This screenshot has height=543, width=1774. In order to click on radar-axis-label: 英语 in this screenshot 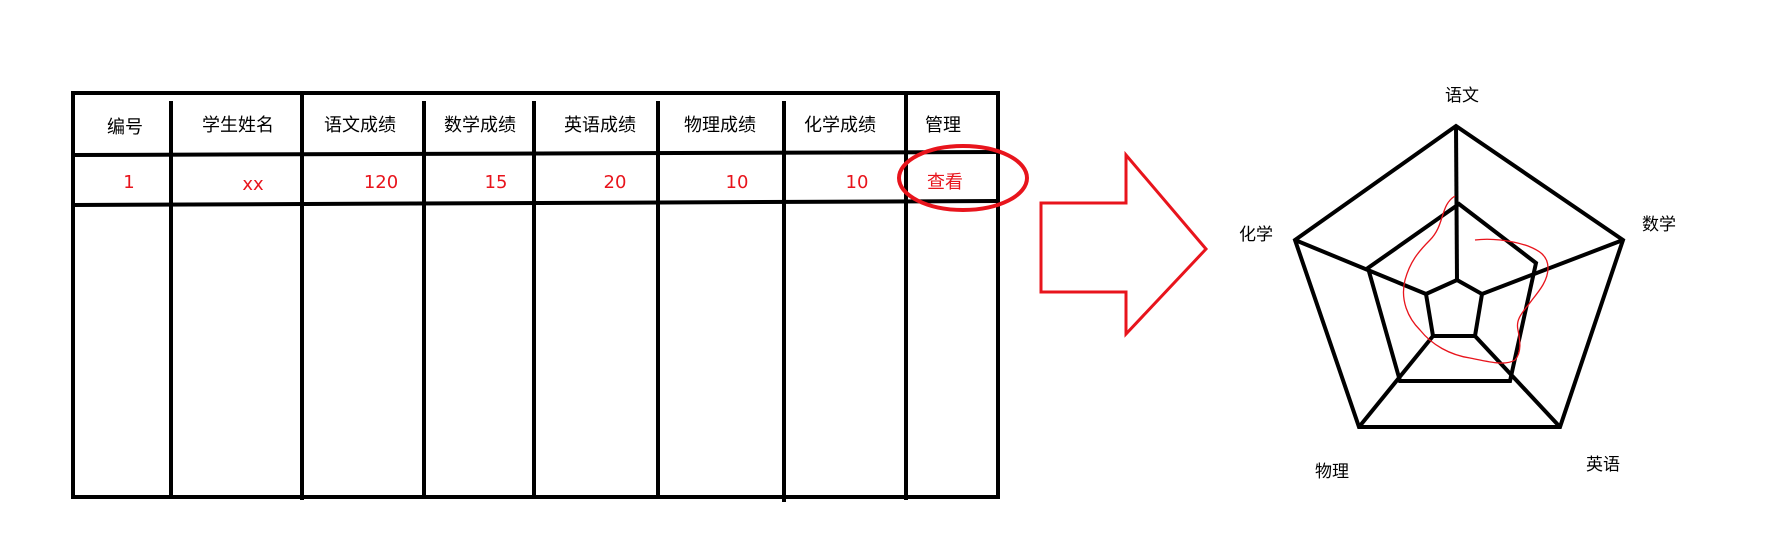, I will do `click(1603, 465)`.